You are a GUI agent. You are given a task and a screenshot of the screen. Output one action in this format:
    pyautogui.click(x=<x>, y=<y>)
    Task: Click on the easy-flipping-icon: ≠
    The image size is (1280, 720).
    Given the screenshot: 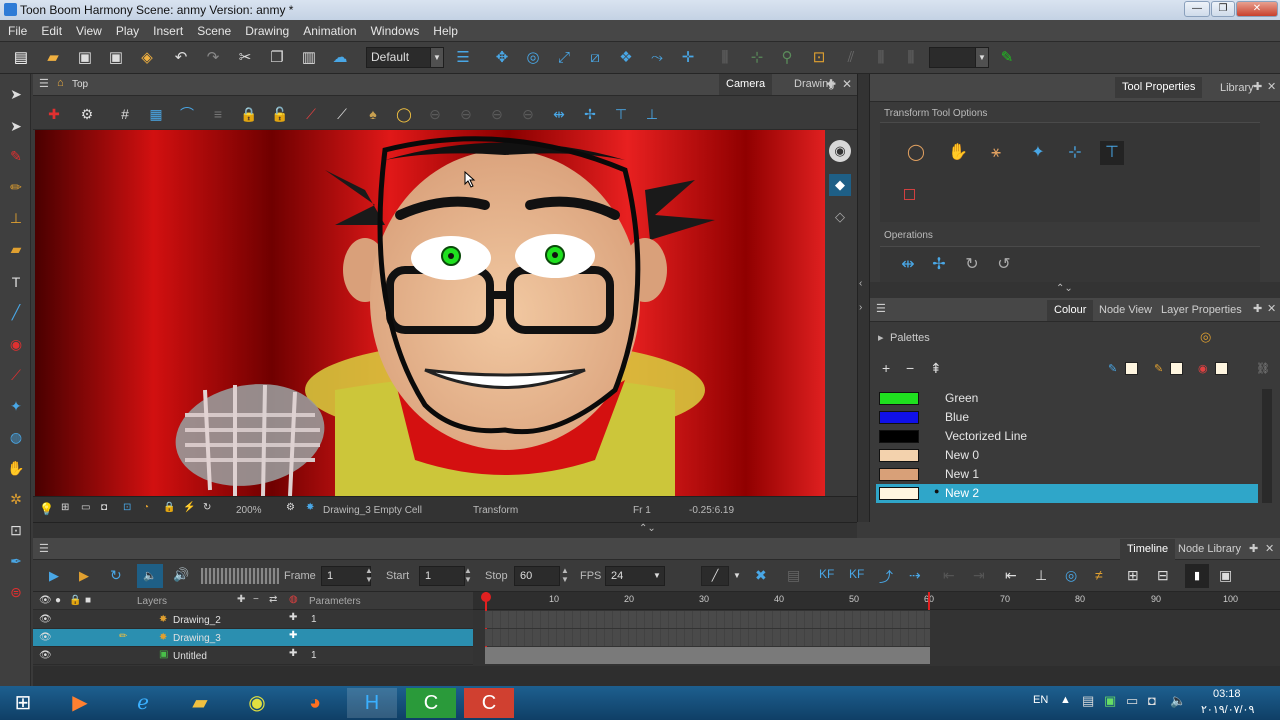 What is the action you would take?
    pyautogui.click(x=1099, y=575)
    